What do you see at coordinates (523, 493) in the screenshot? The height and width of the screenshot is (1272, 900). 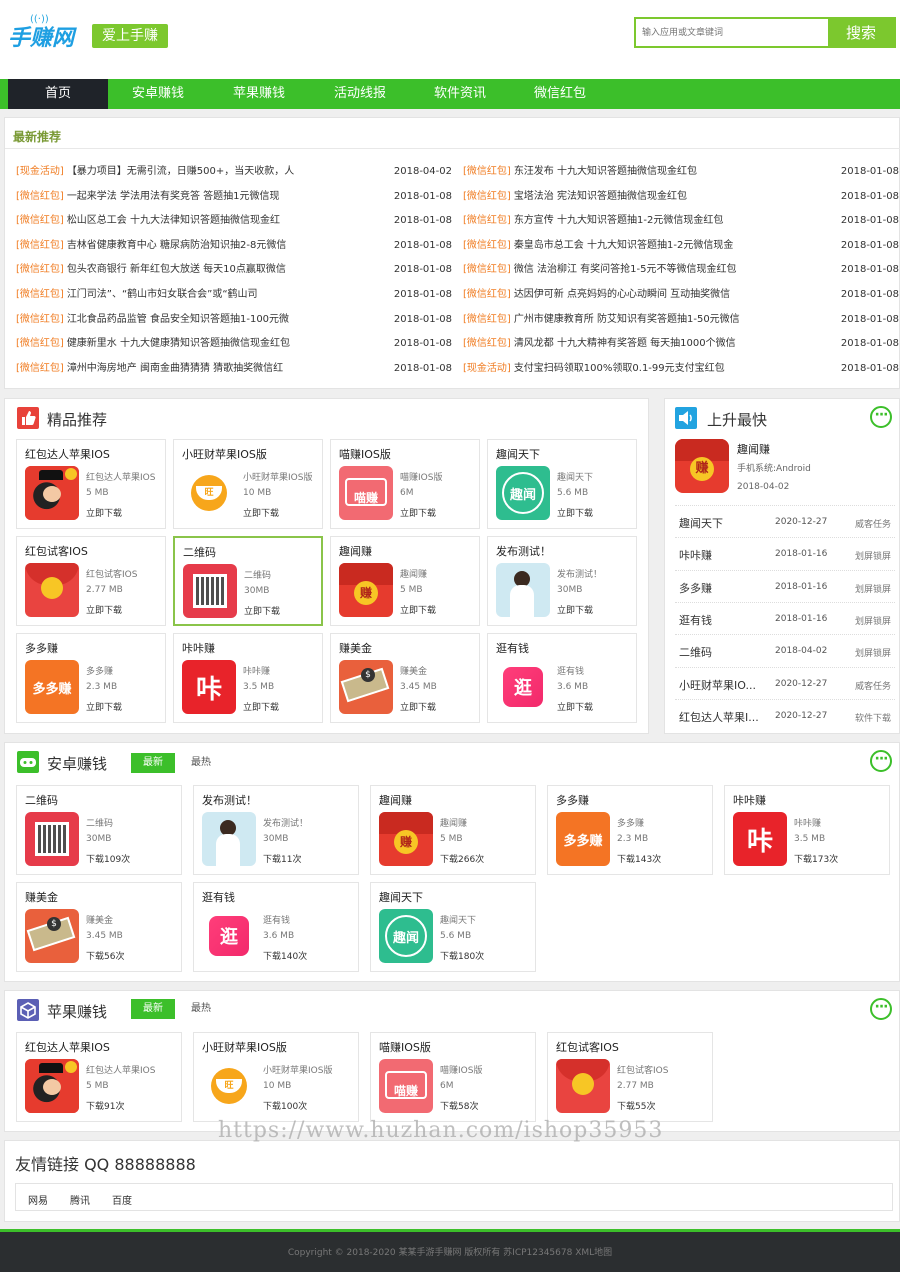 I see `quwen-icon: 趣闻` at bounding box center [523, 493].